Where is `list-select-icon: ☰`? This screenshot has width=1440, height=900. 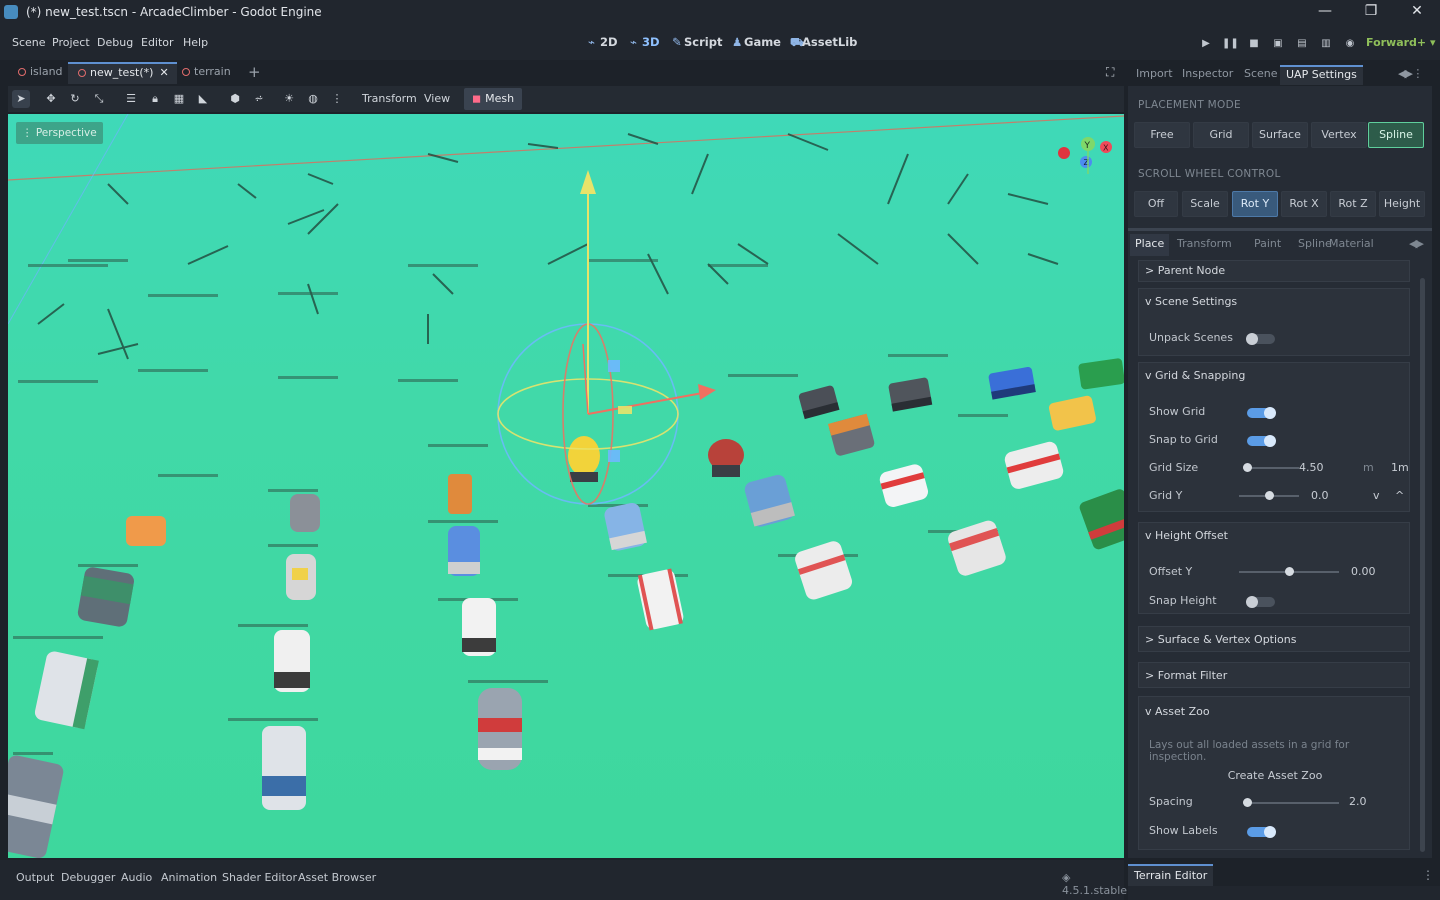 list-select-icon: ☰ is located at coordinates (131, 99).